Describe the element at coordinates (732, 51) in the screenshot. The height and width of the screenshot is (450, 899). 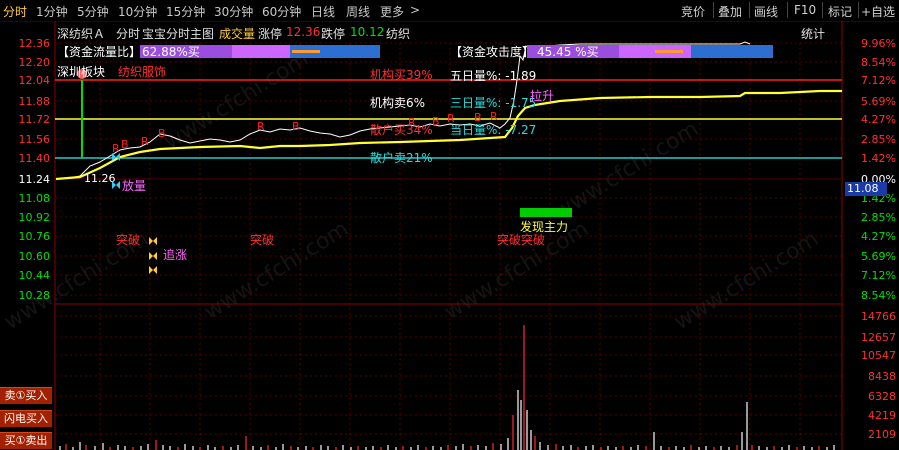
I see `attack-bar-blue` at that location.